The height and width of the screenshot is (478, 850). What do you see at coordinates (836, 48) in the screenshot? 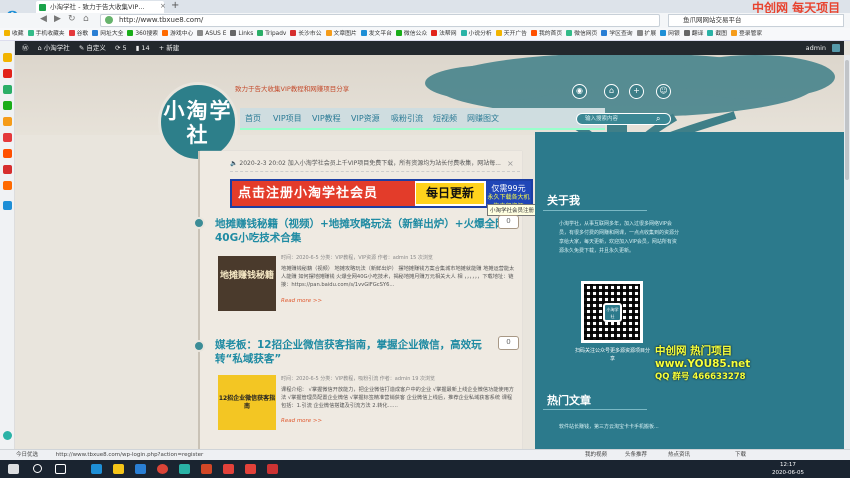
I see `avatar` at bounding box center [836, 48].